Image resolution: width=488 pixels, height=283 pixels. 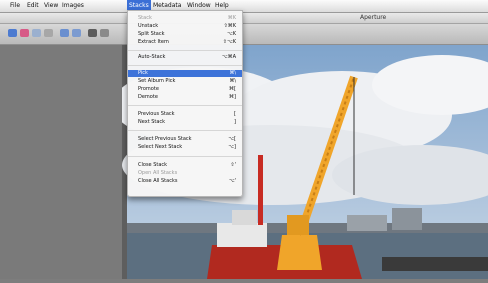 I want to click on crop-icon, so click(x=92, y=33).